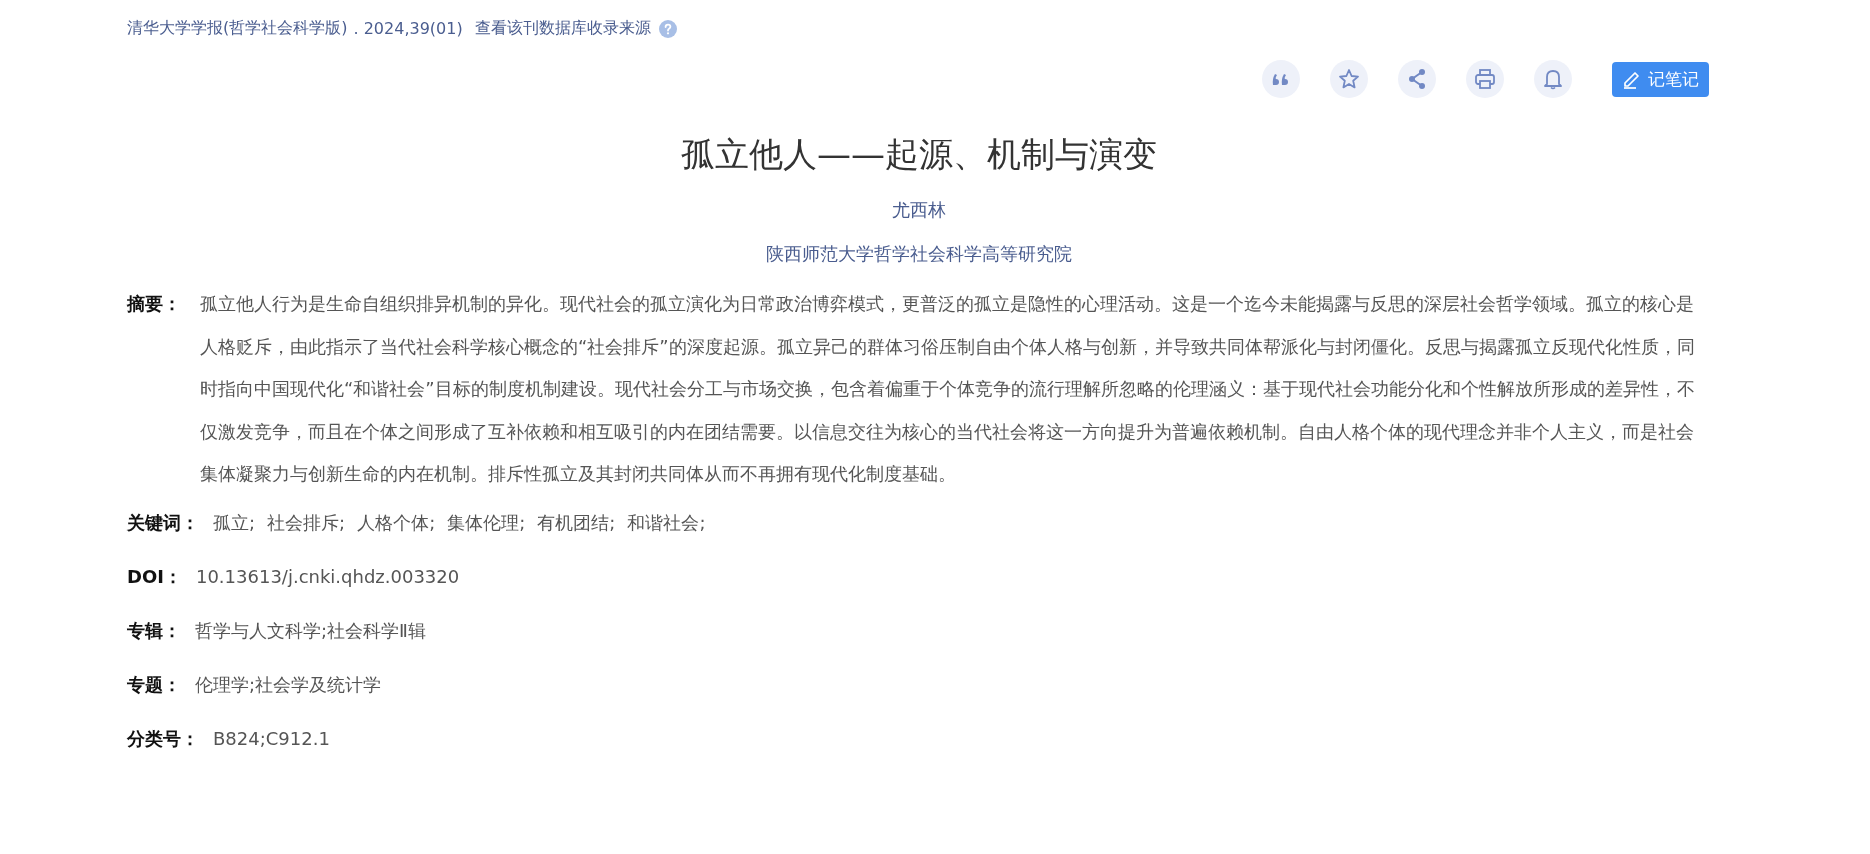  I want to click on keyword-link: 社会排斥;, so click(306, 522).